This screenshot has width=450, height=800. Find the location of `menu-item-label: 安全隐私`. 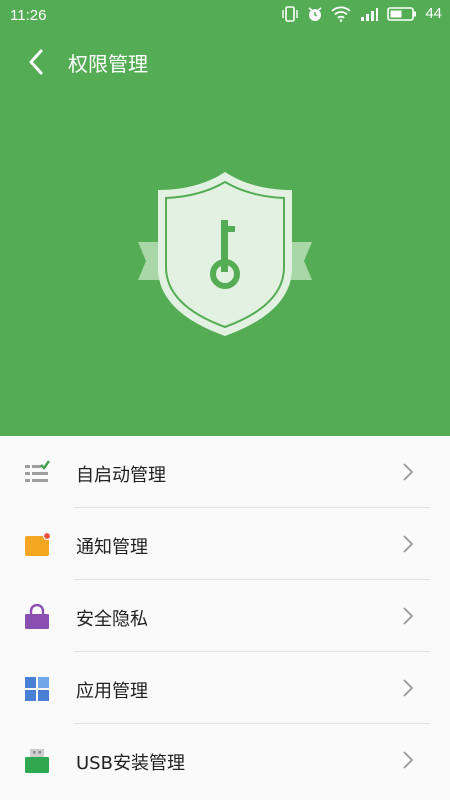

menu-item-label: 安全隐私 is located at coordinates (112, 619).